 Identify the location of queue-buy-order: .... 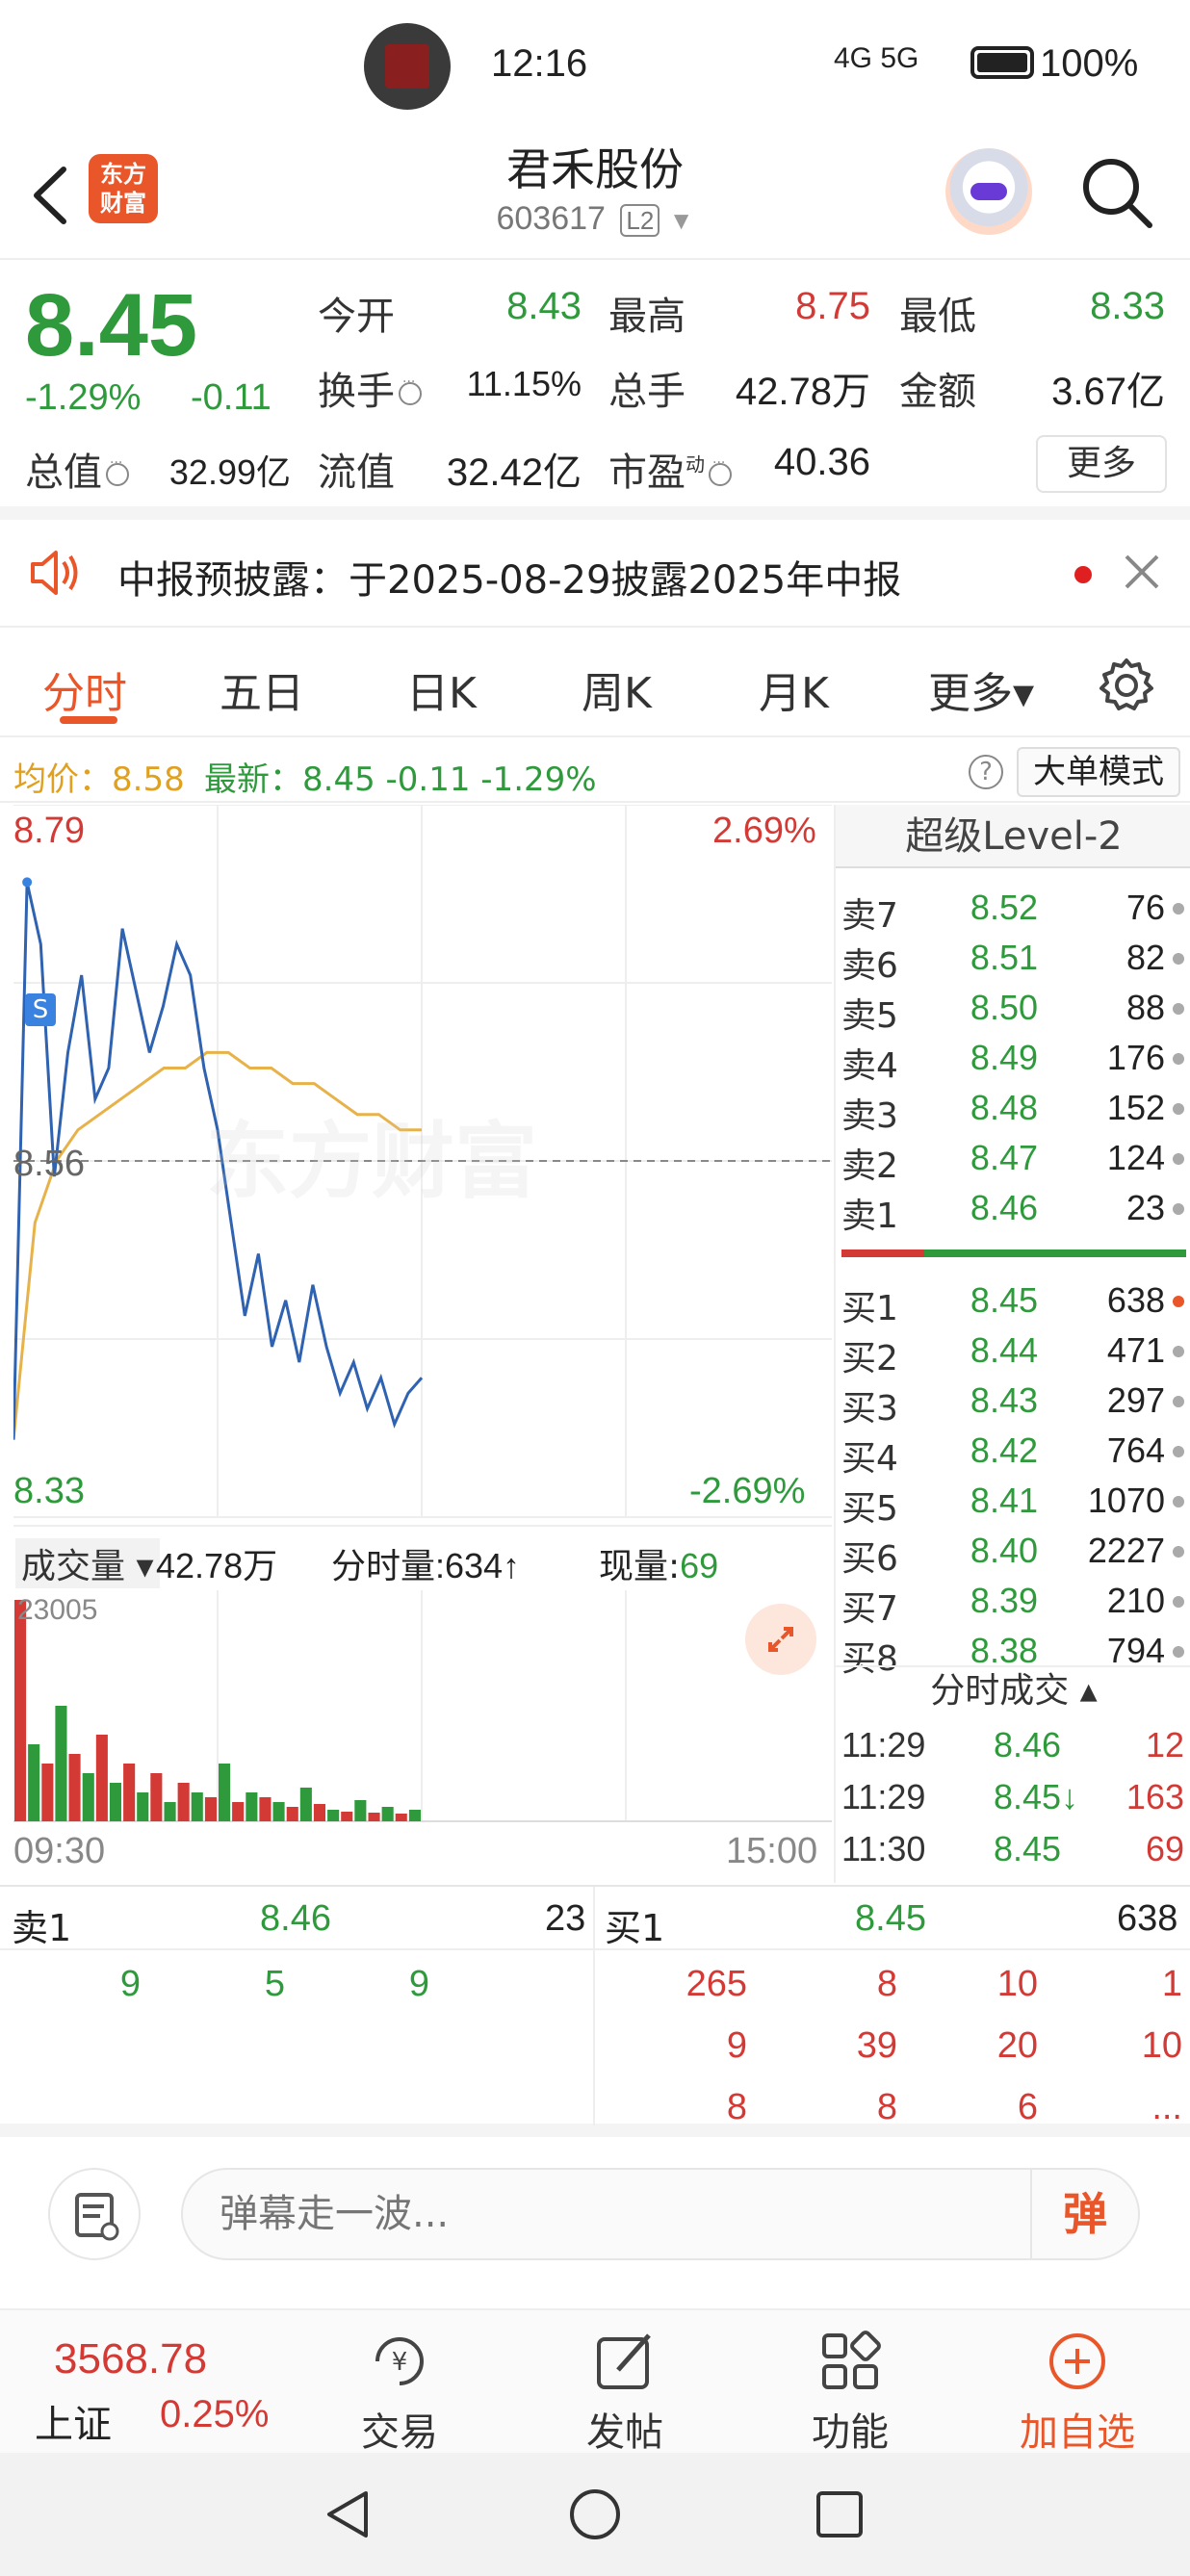
(1167, 2107).